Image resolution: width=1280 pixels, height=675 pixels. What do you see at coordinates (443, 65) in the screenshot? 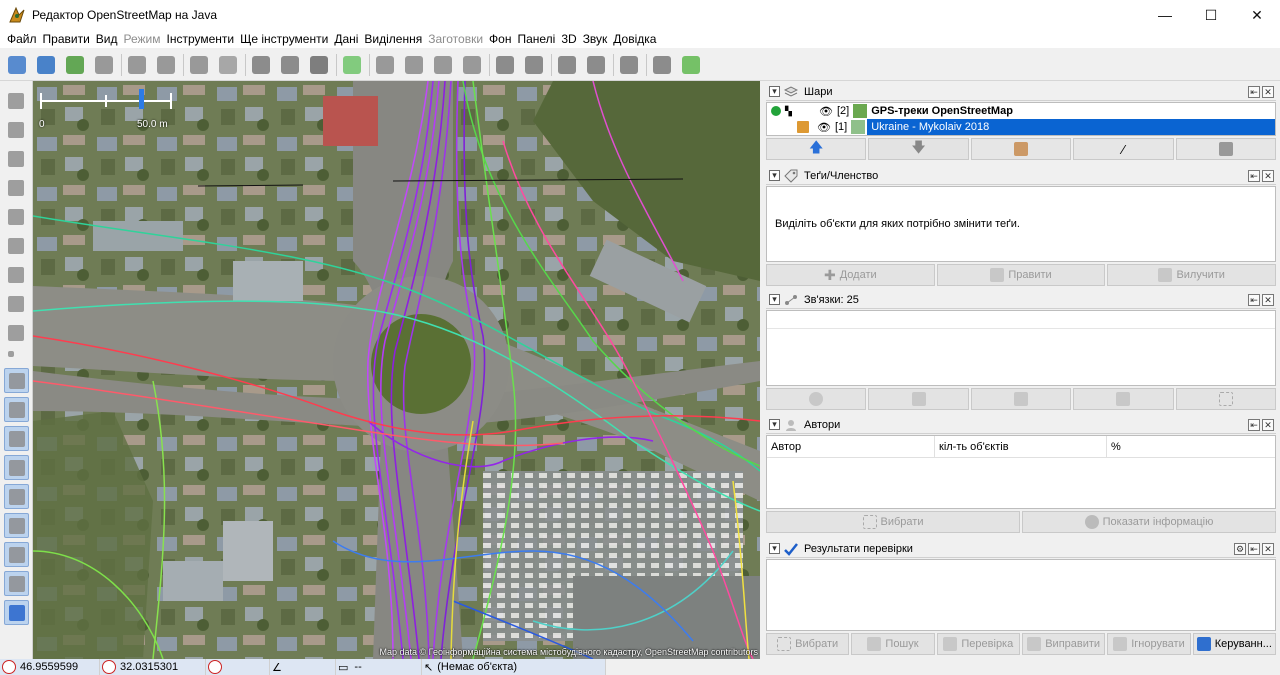
I see `preset-pole-button` at bounding box center [443, 65].